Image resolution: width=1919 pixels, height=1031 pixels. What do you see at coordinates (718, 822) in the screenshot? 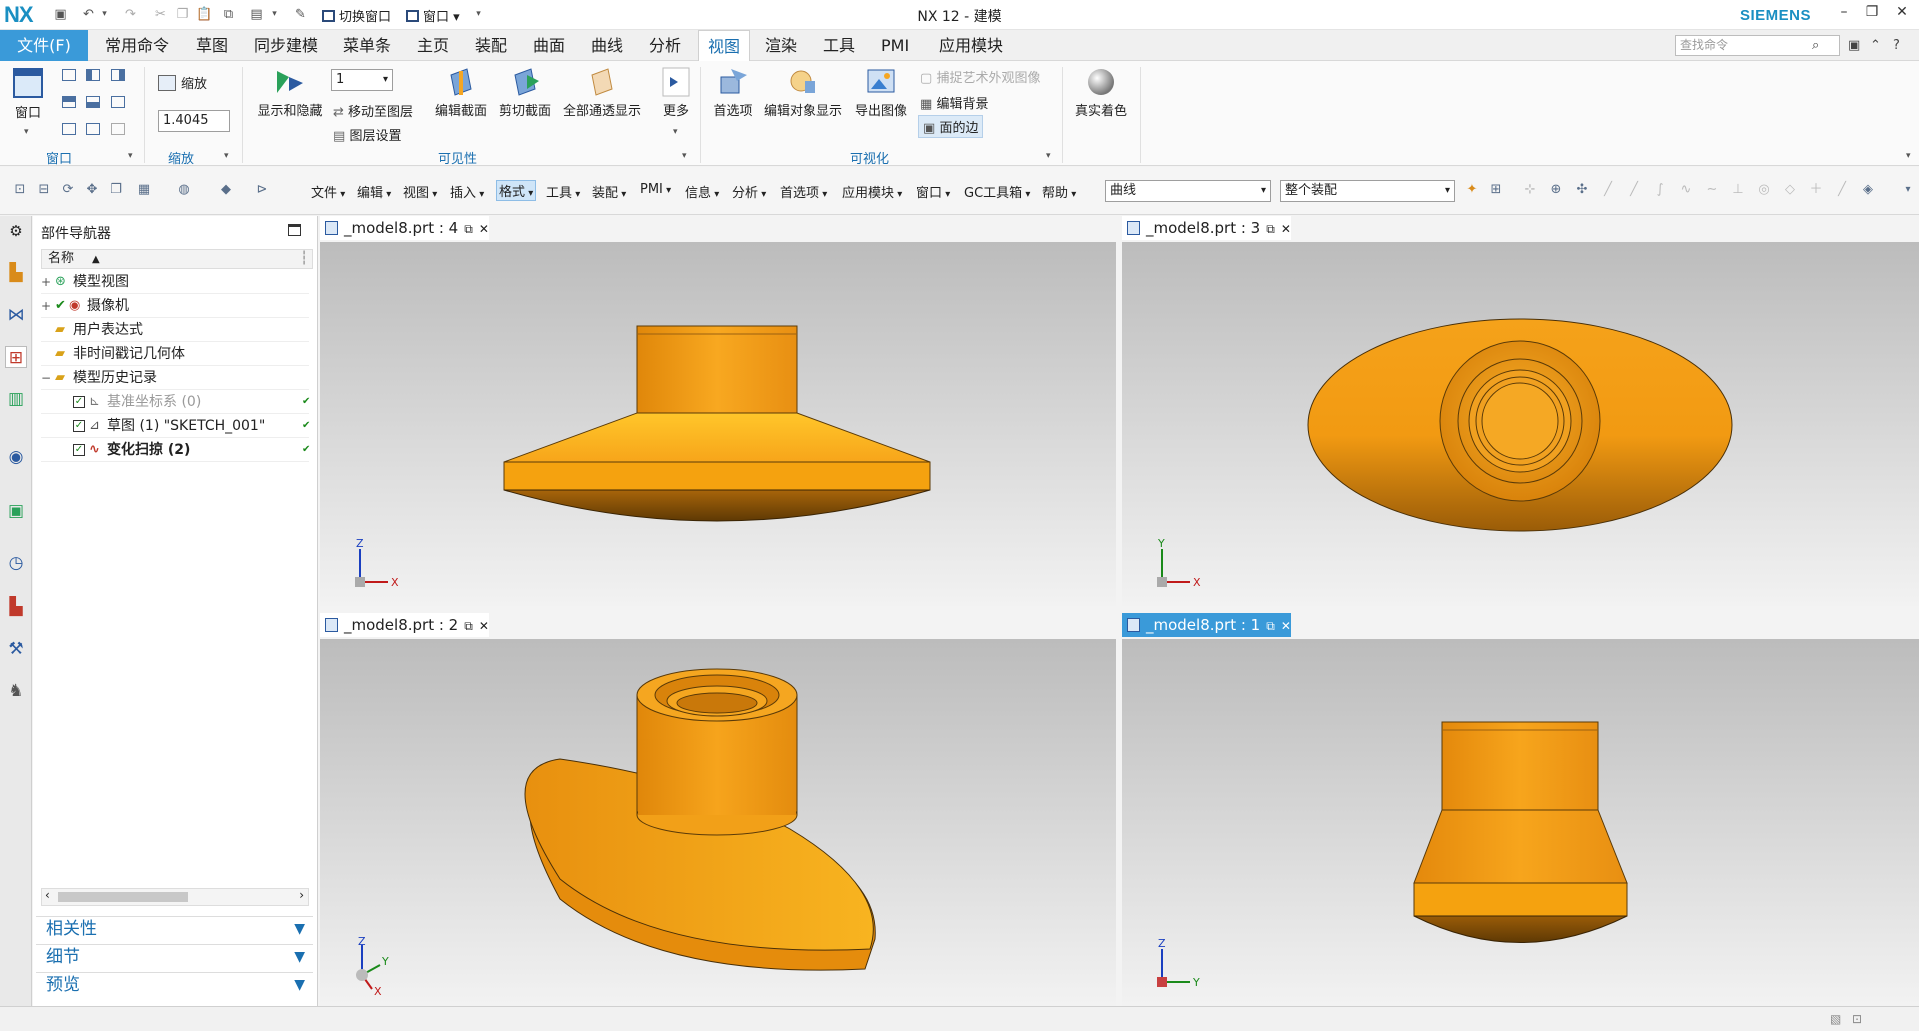
I see `viewport-2-canvas: Z Y X` at bounding box center [718, 822].